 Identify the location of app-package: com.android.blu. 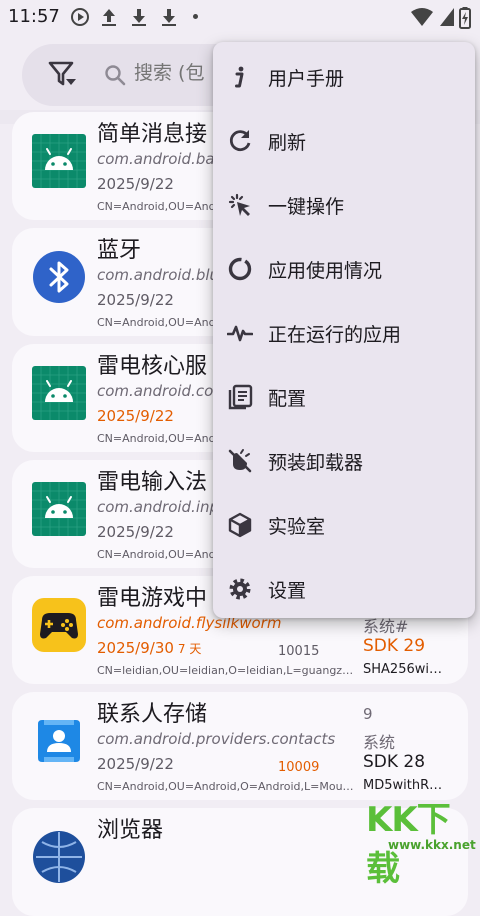
(158, 275).